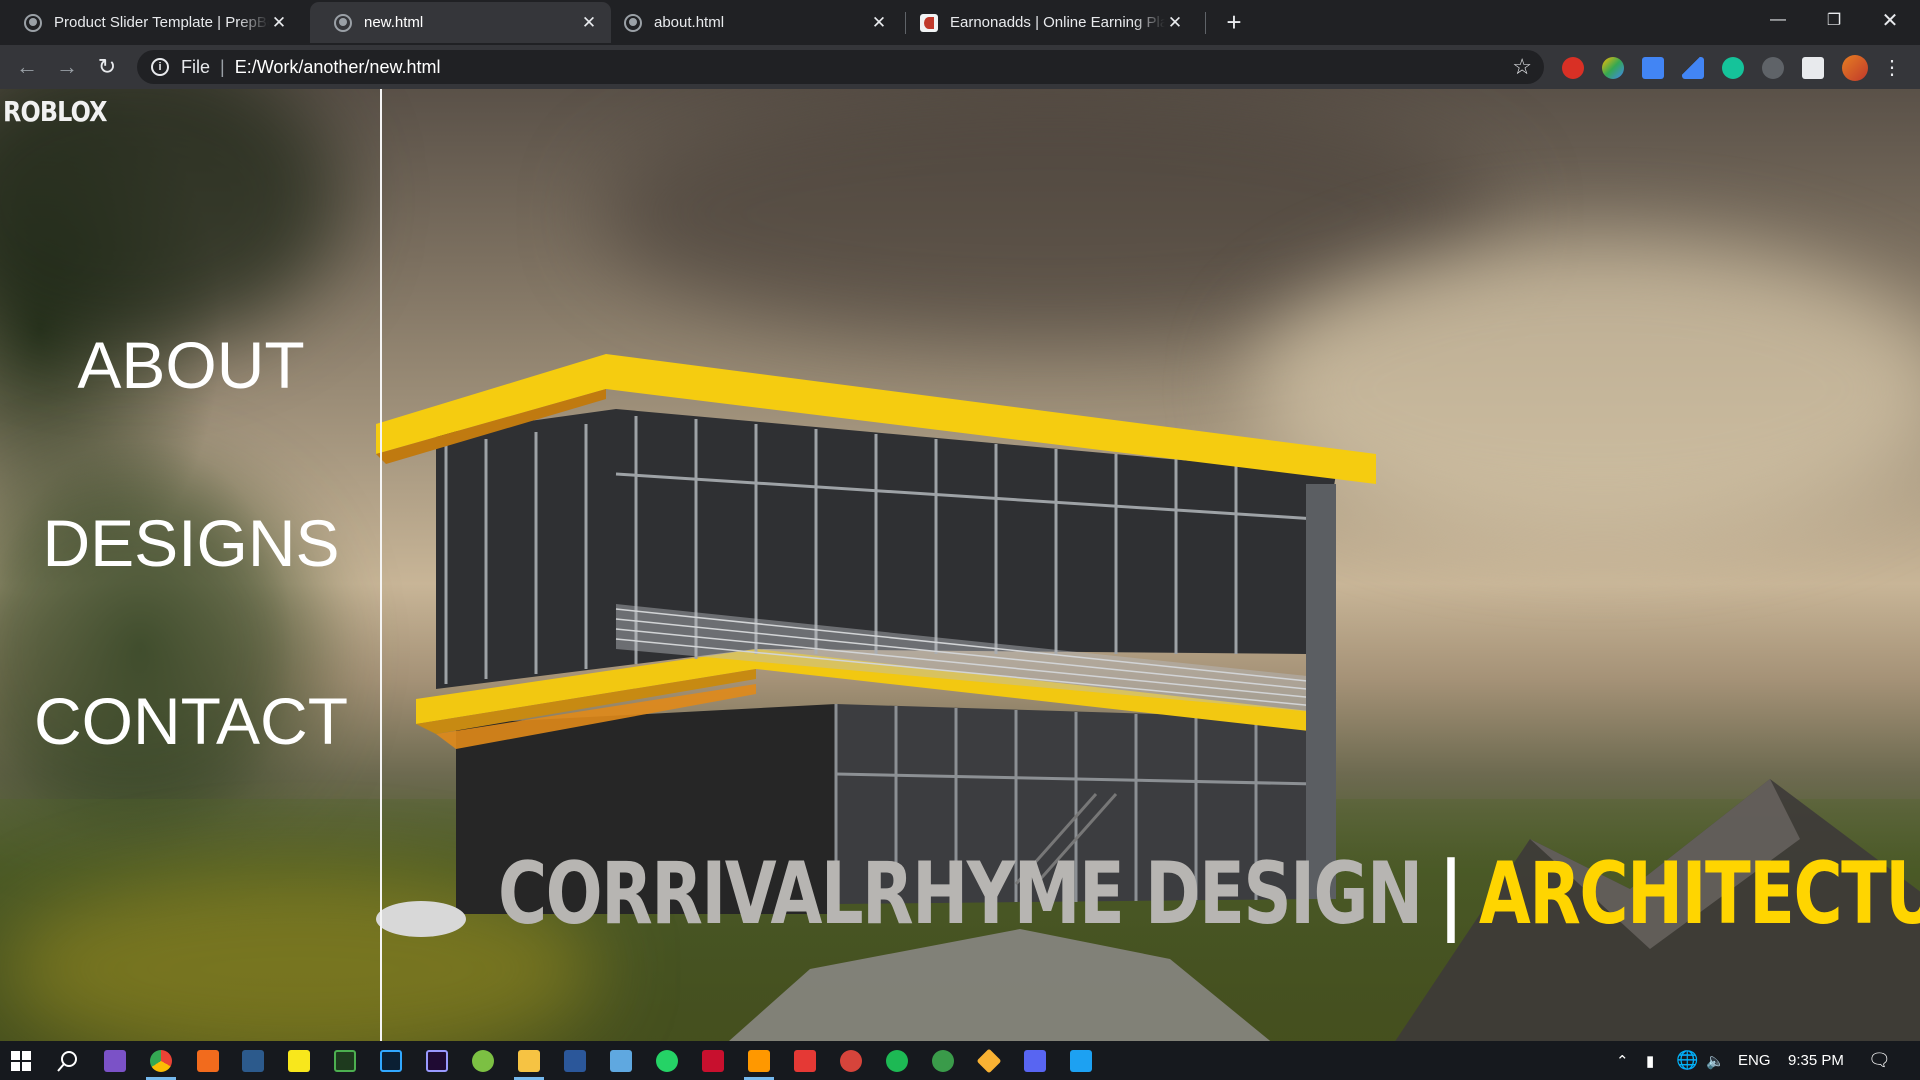  I want to click on background-foliage, so click(170, 219).